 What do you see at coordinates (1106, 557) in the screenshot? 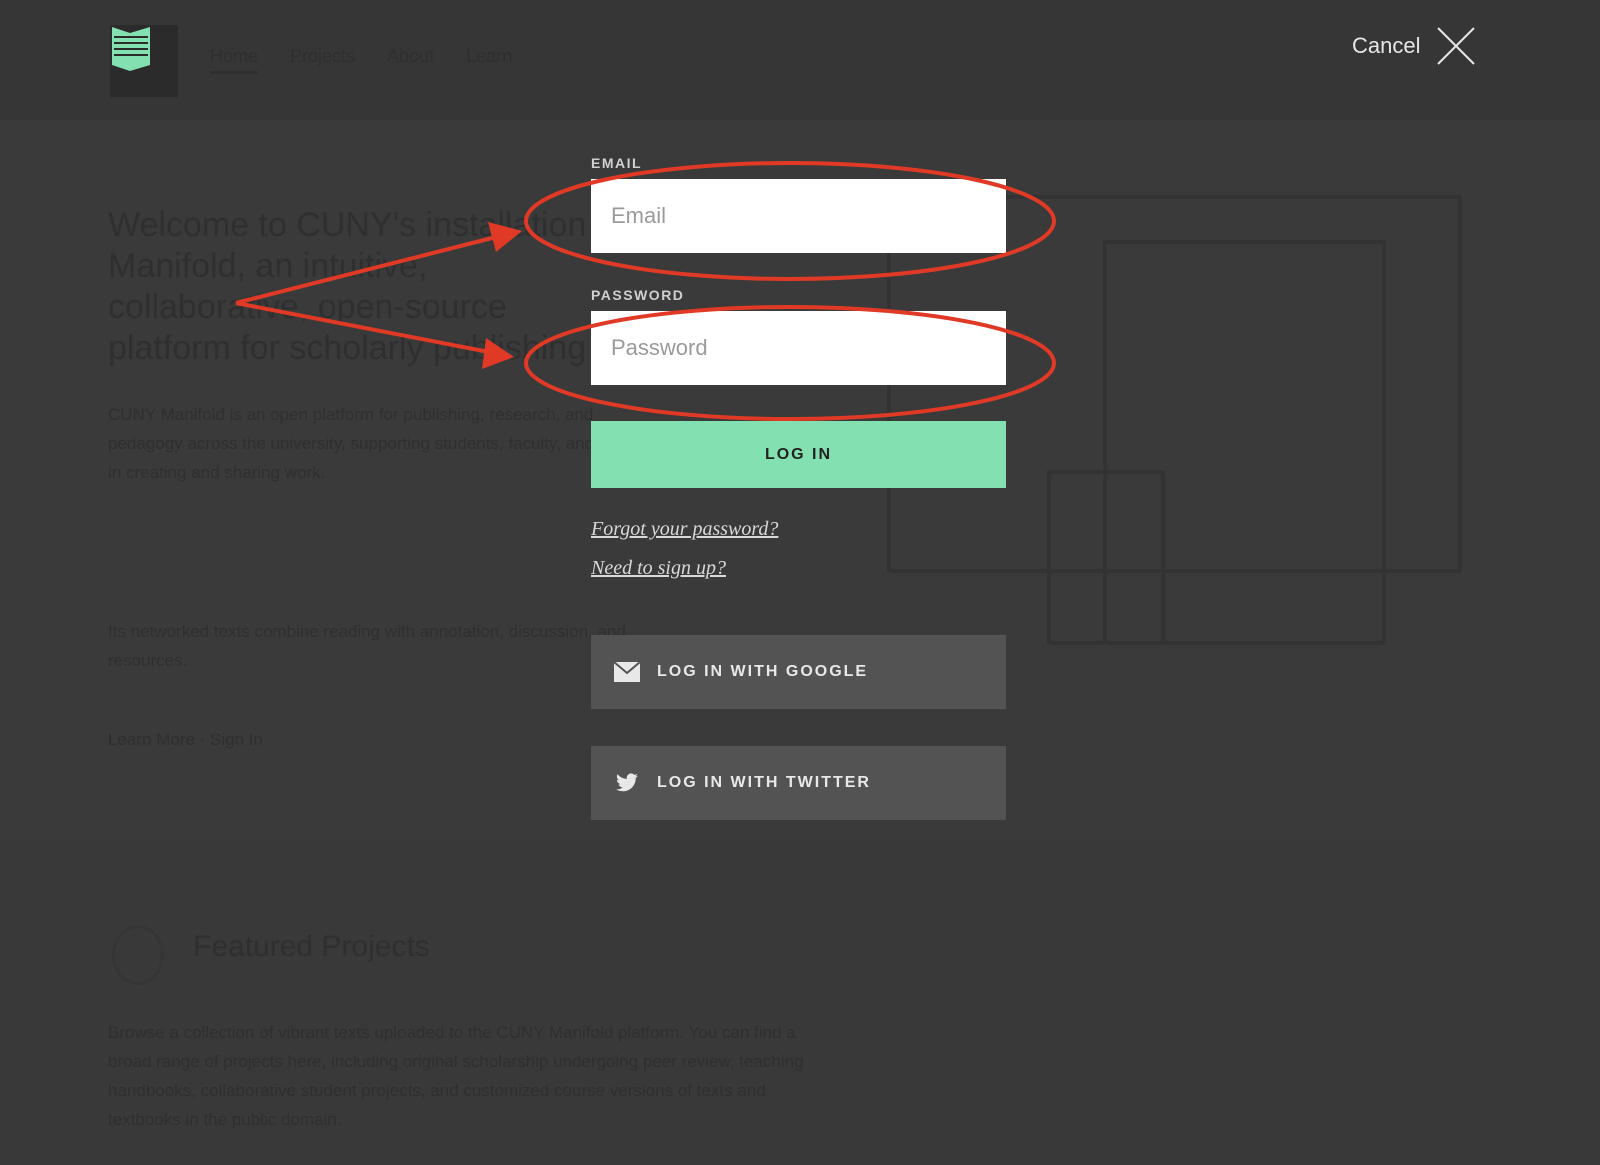
I see `device-illustration-phone` at bounding box center [1106, 557].